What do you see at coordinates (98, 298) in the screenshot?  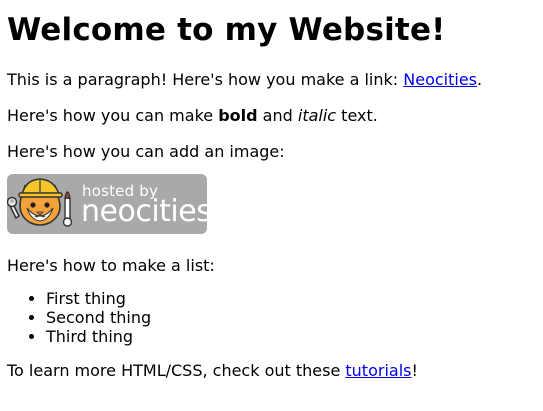 I see `list-item: First thing` at bounding box center [98, 298].